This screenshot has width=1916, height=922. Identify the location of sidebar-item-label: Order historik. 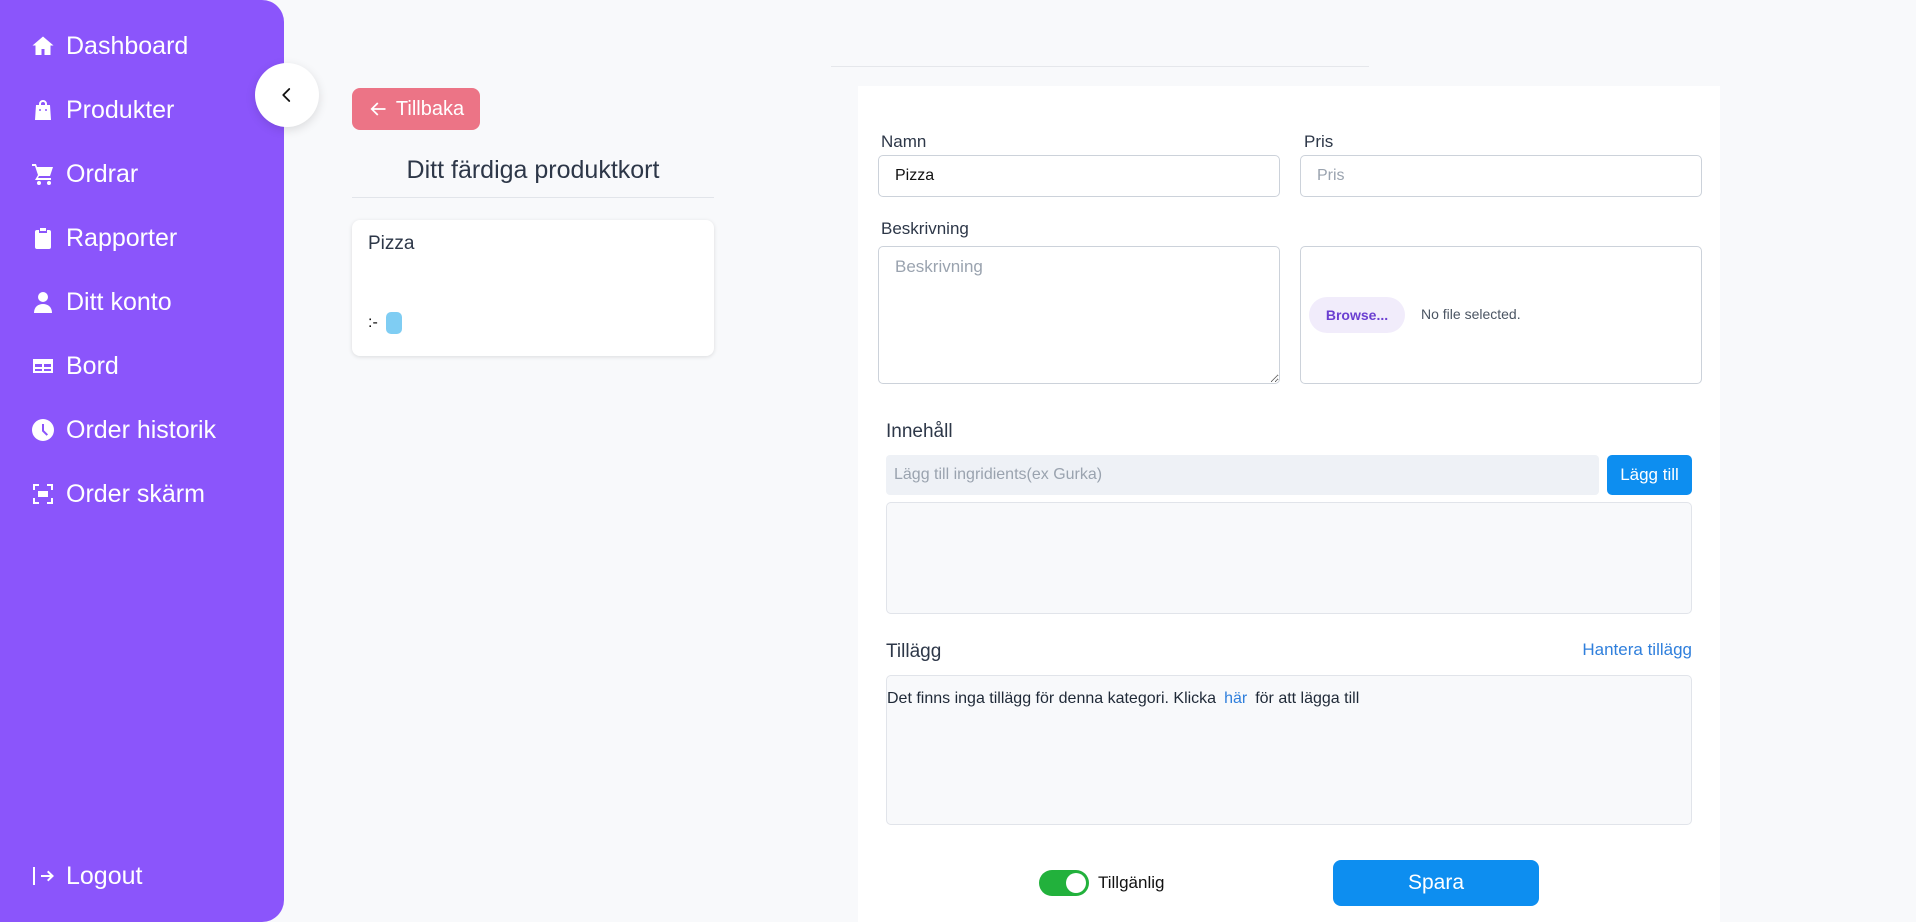
(141, 429).